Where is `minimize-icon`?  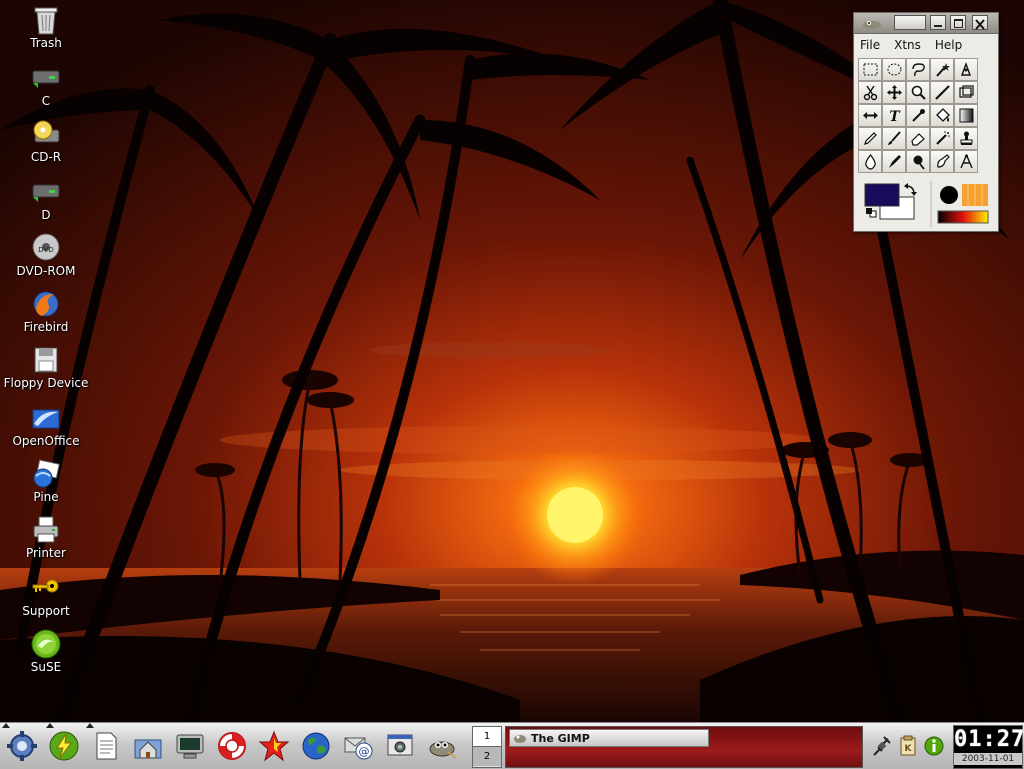 minimize-icon is located at coordinates (938, 26).